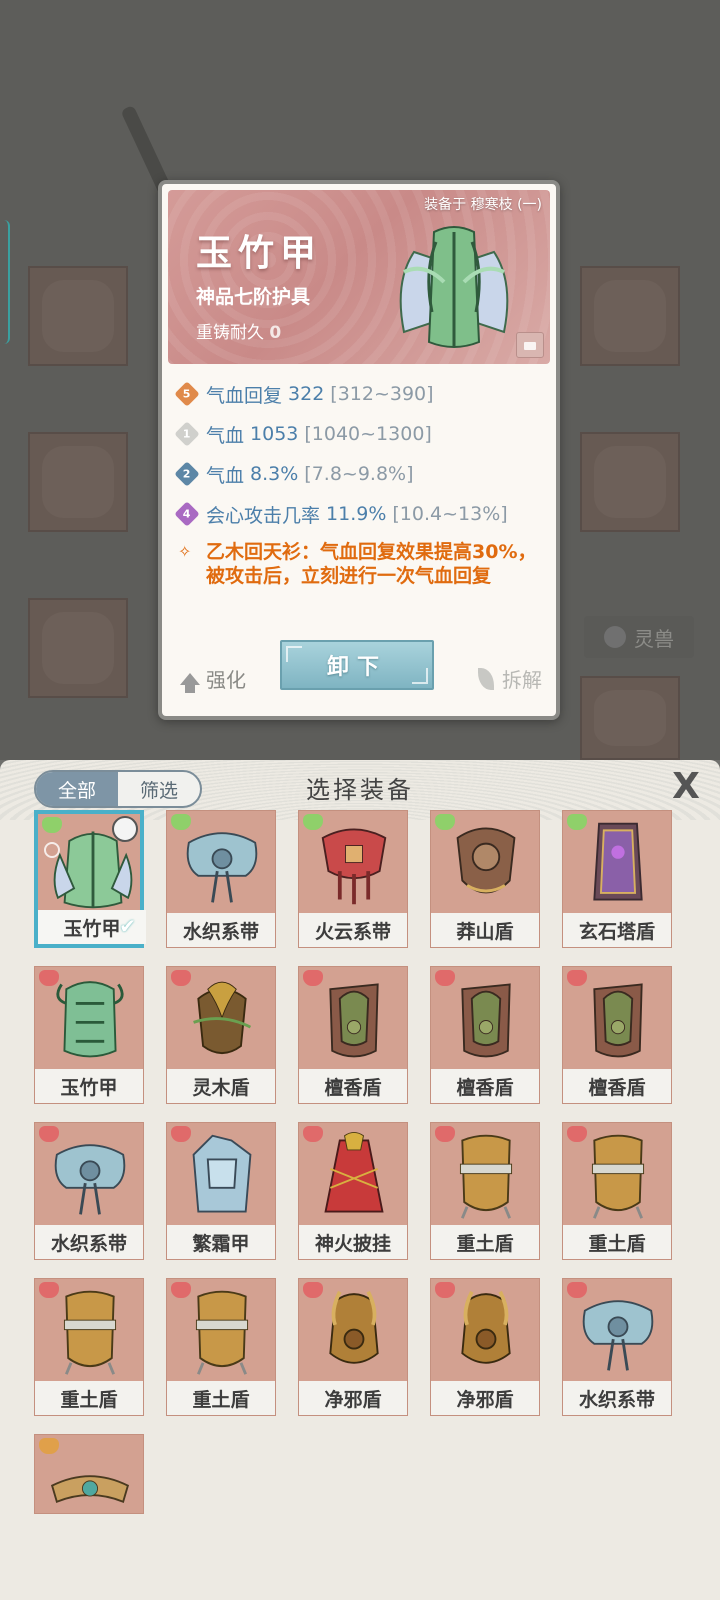  What do you see at coordinates (485, 879) in the screenshot?
I see `equipment-card: 莽山盾` at bounding box center [485, 879].